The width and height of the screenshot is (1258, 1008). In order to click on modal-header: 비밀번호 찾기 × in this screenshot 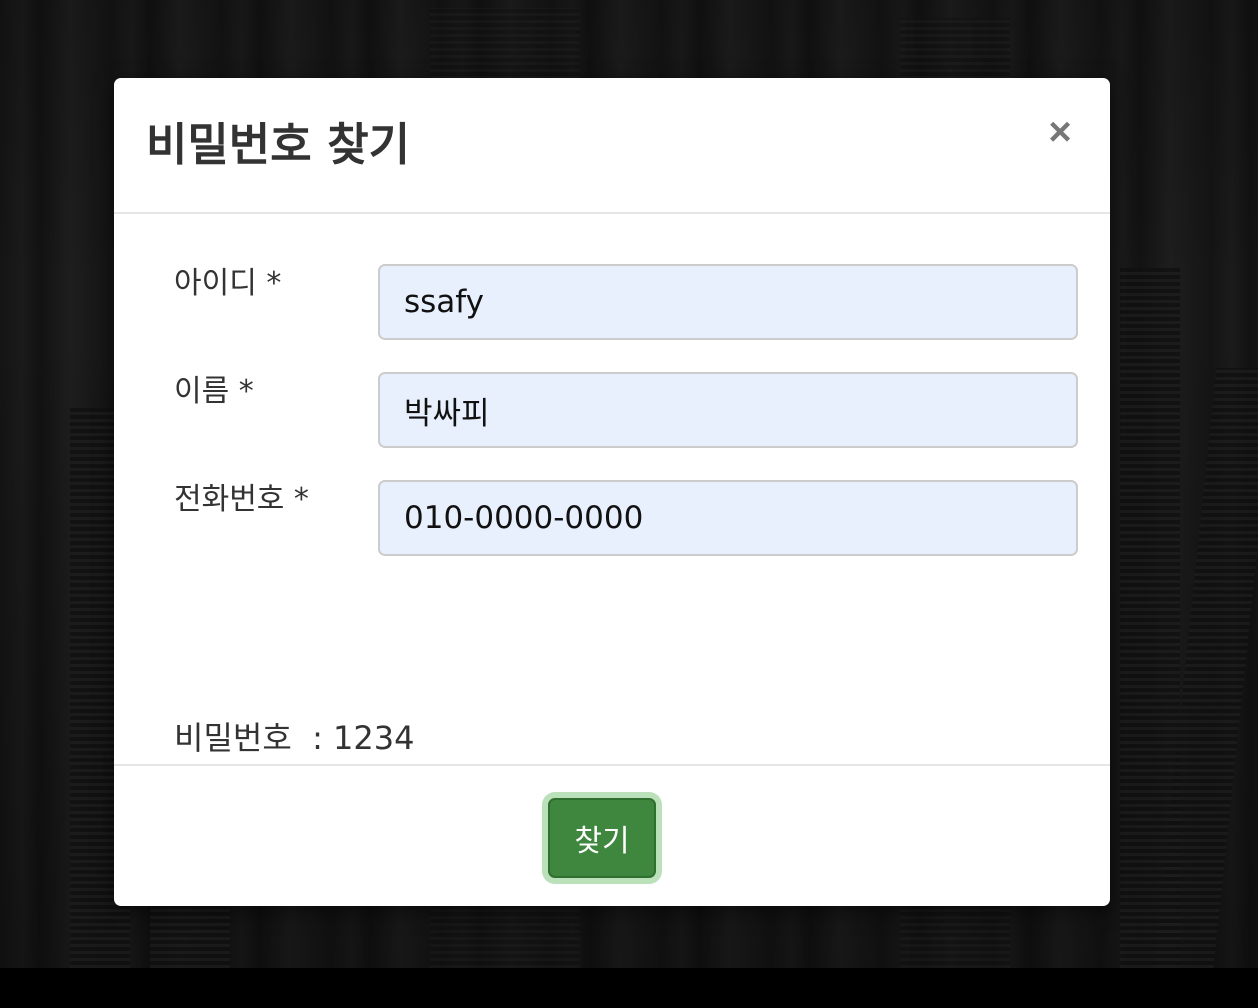, I will do `click(612, 146)`.